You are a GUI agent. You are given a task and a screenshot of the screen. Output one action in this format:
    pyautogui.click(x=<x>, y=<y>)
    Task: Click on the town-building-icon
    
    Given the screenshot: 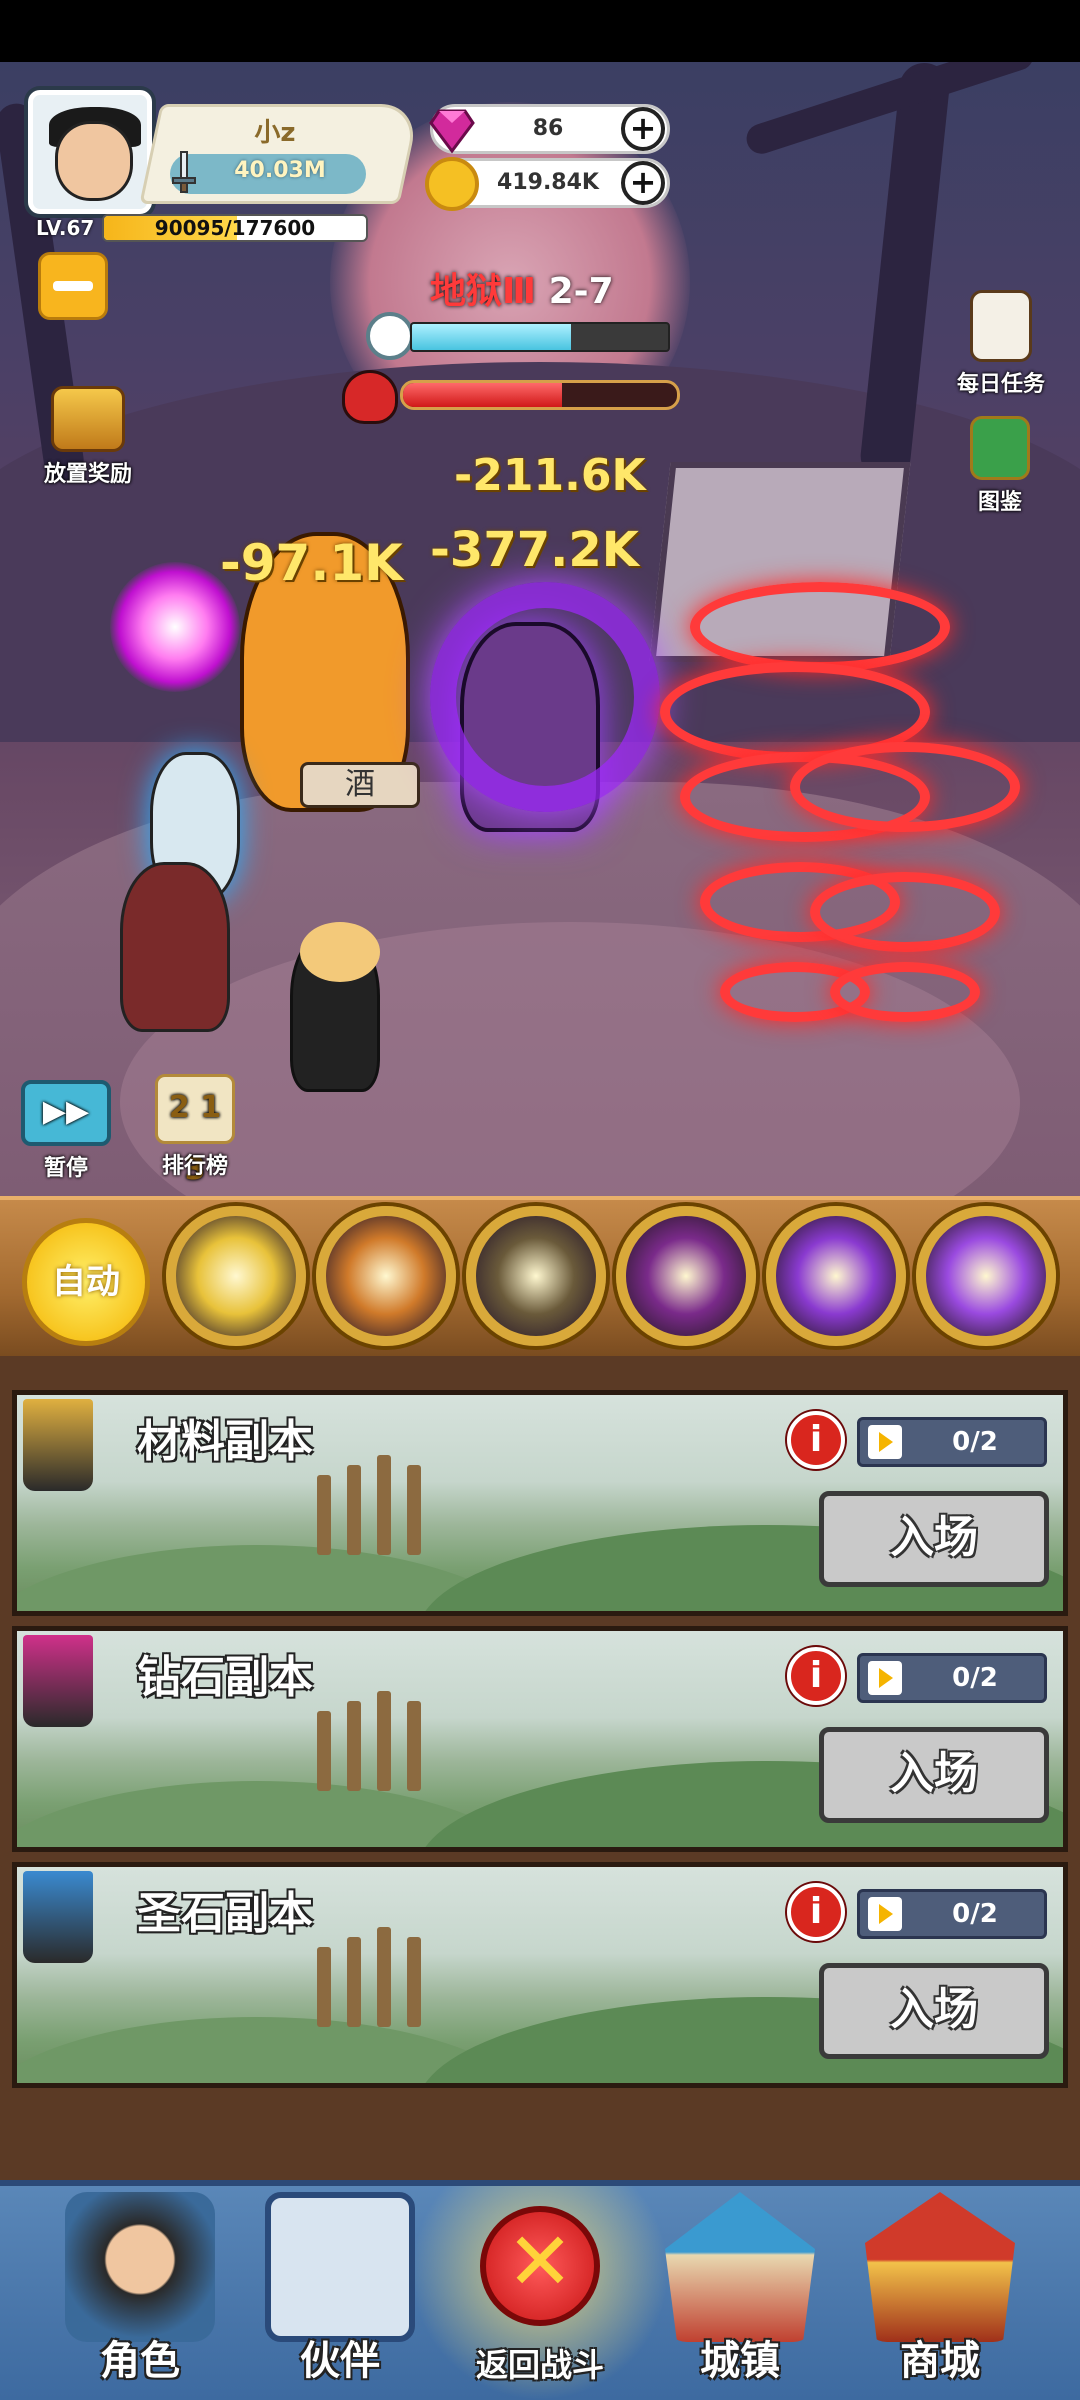 What is the action you would take?
    pyautogui.click(x=740, y=2267)
    